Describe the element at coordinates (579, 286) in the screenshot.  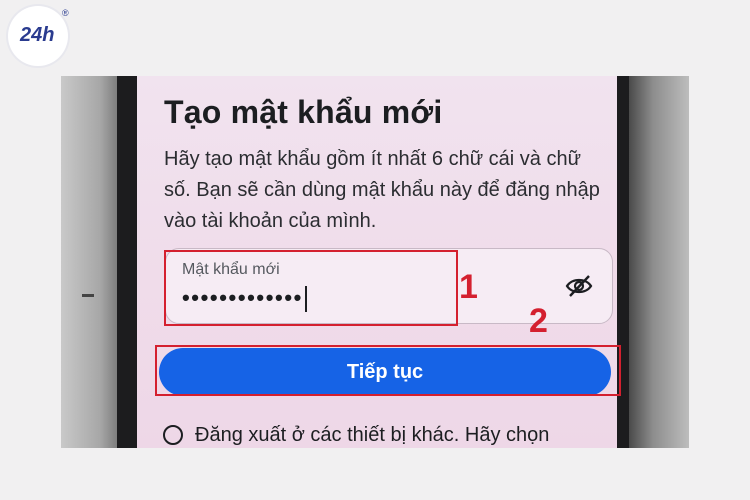
I see `eye-slash-icon` at that location.